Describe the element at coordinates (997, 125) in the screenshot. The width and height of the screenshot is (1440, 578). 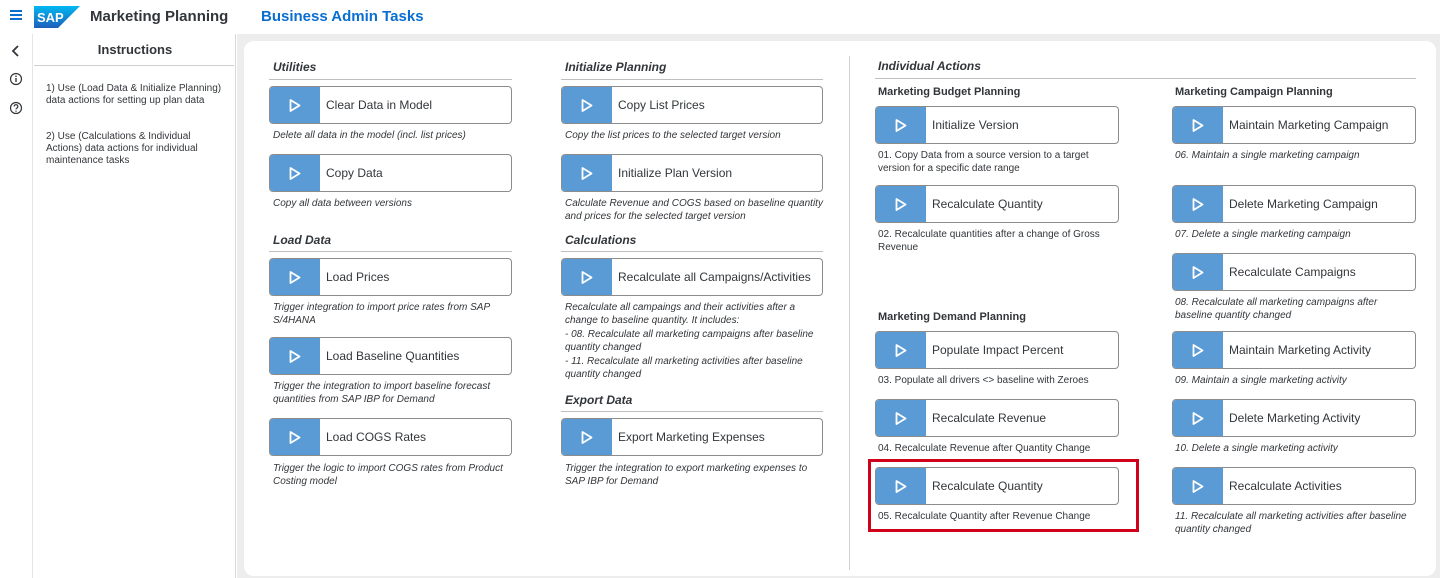
I see `initialize-version-button: Initialize Version` at that location.